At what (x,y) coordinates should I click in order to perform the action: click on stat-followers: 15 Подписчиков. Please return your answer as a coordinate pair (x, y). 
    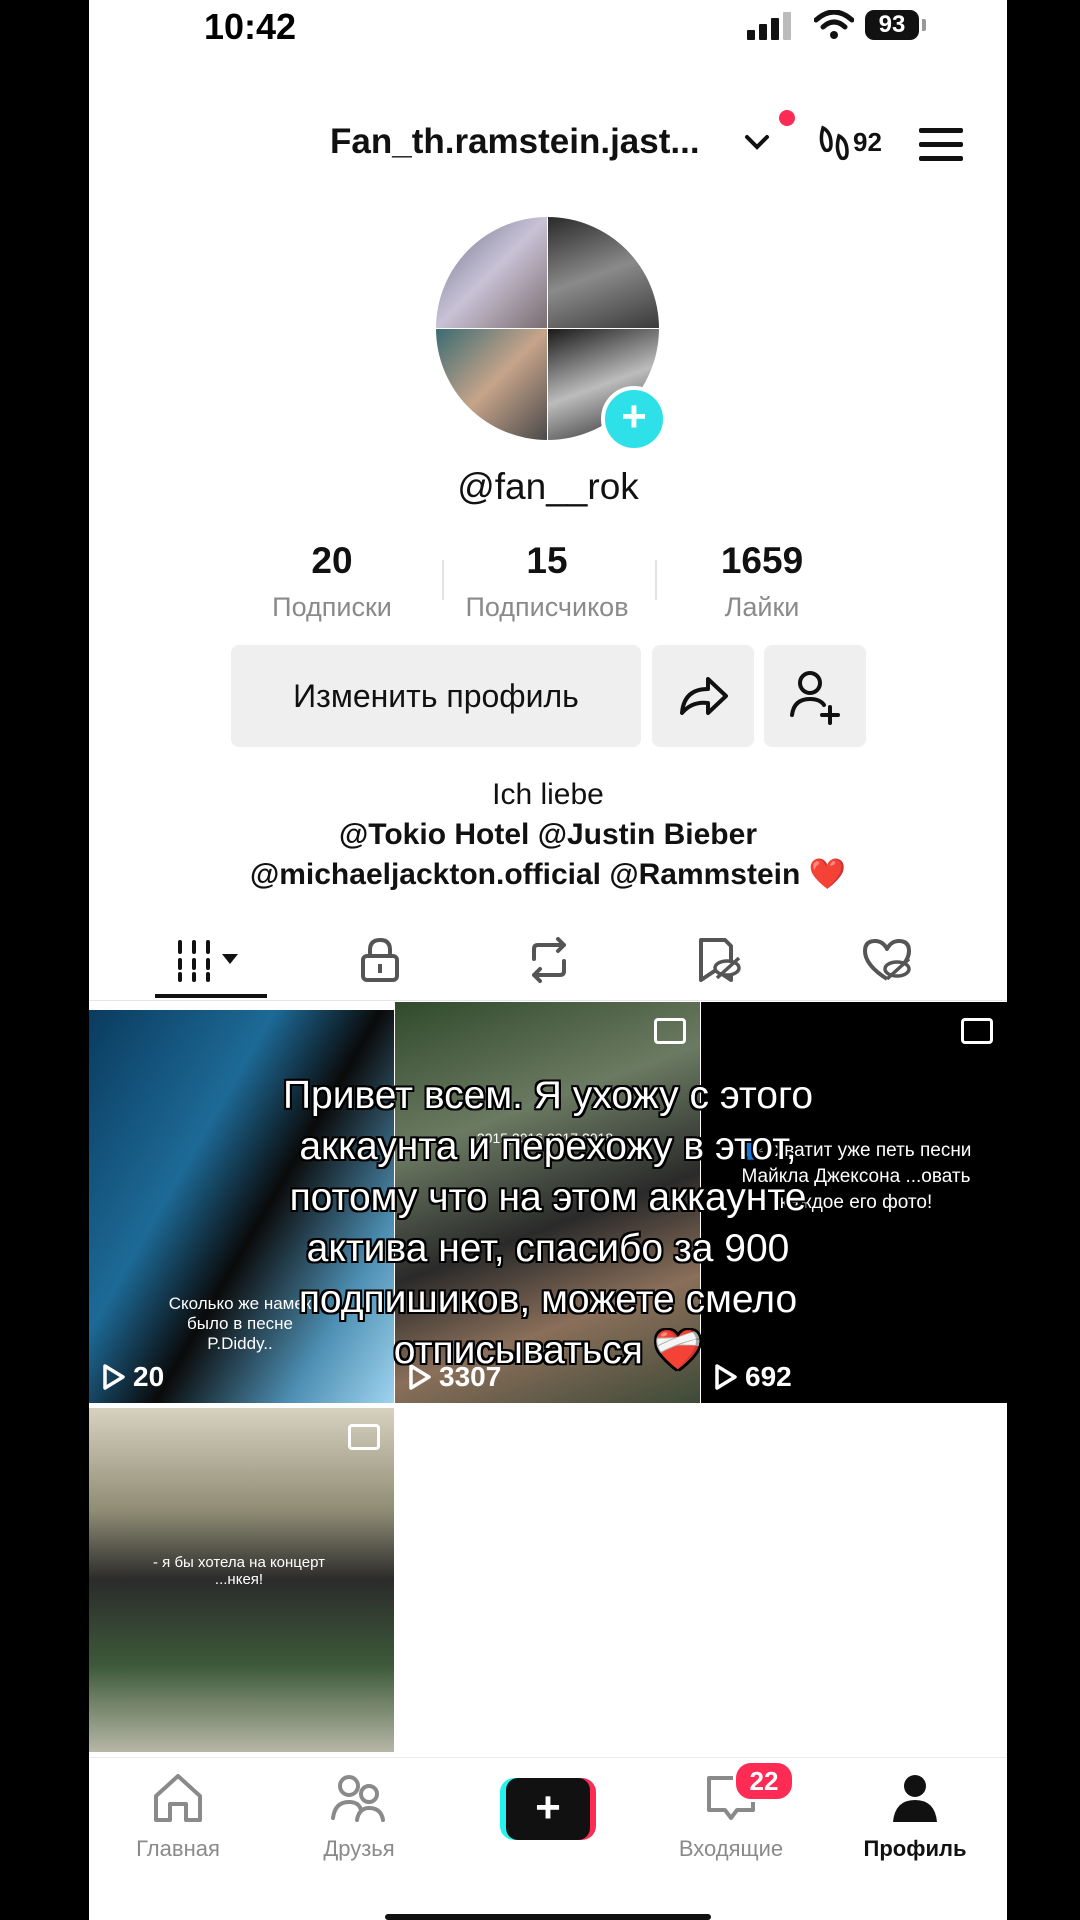
    Looking at the image, I should click on (547, 581).